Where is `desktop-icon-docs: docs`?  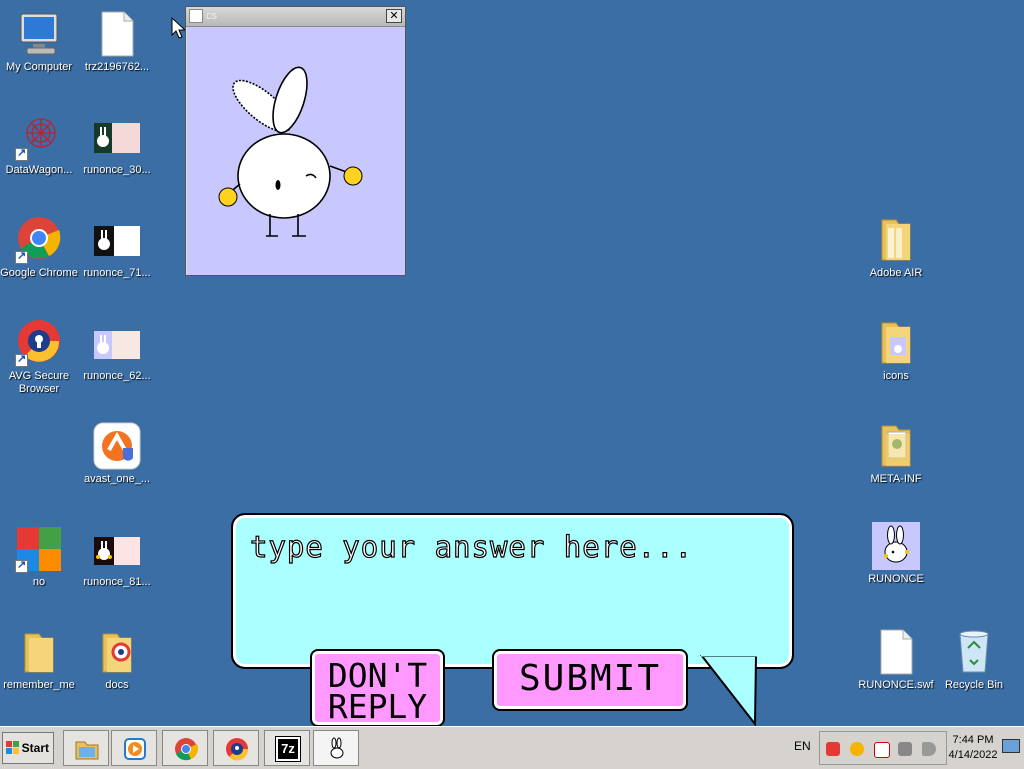 desktop-icon-docs: docs is located at coordinates (117, 660).